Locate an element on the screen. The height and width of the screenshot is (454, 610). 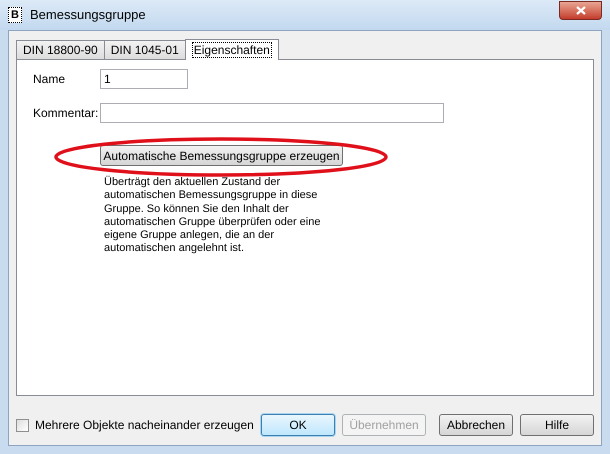
tab: Eigenschaften is located at coordinates (231, 49).